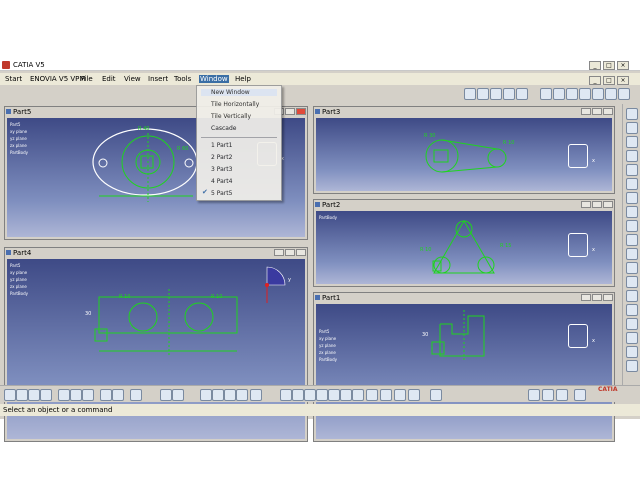 The height and width of the screenshot is (480, 640). What do you see at coordinates (548, 395) in the screenshot?
I see `measure-item-icon` at bounding box center [548, 395].